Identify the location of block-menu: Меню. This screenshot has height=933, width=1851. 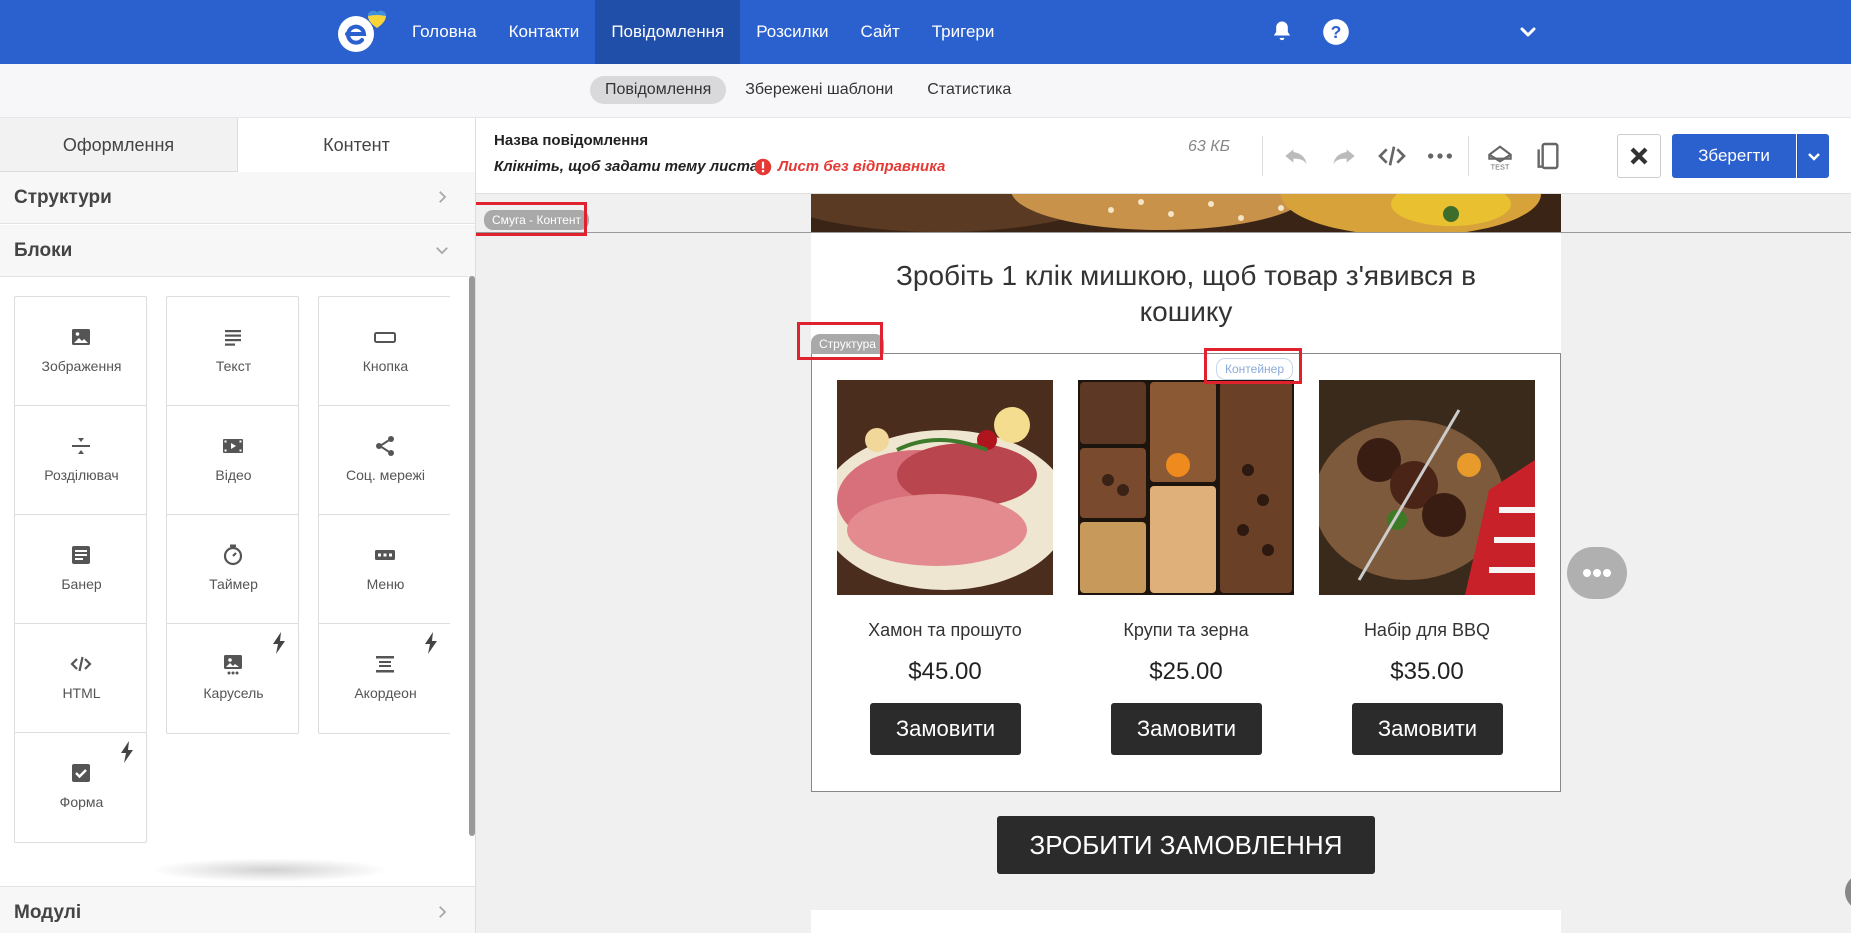
(384, 569).